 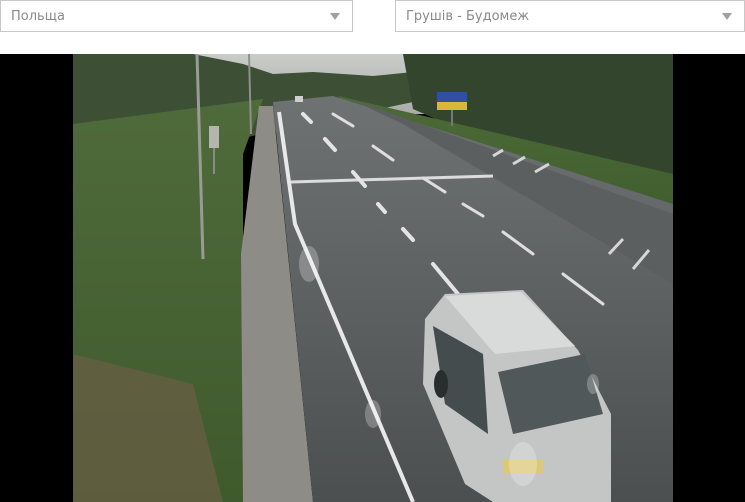 I want to click on road-sign-small, so click(x=214, y=137).